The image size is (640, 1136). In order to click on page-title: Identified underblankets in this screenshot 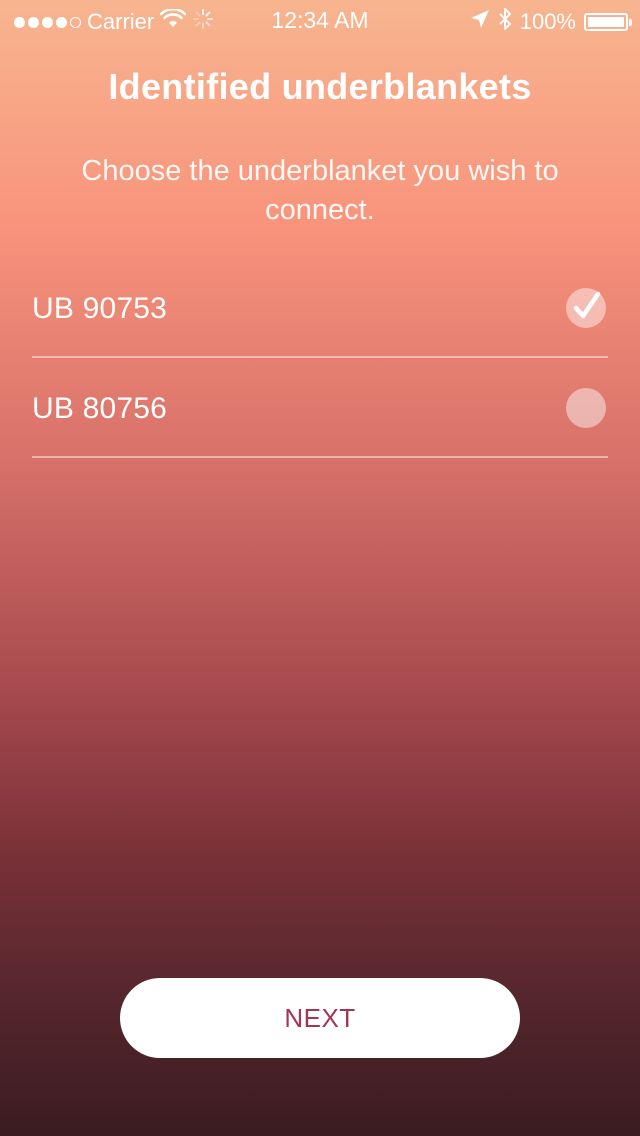, I will do `click(320, 86)`.